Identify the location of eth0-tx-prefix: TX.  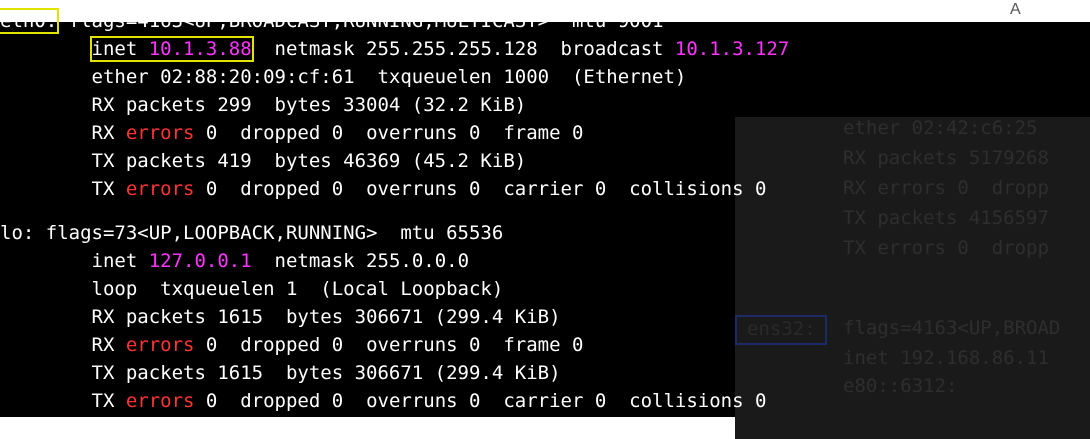
(63, 189).